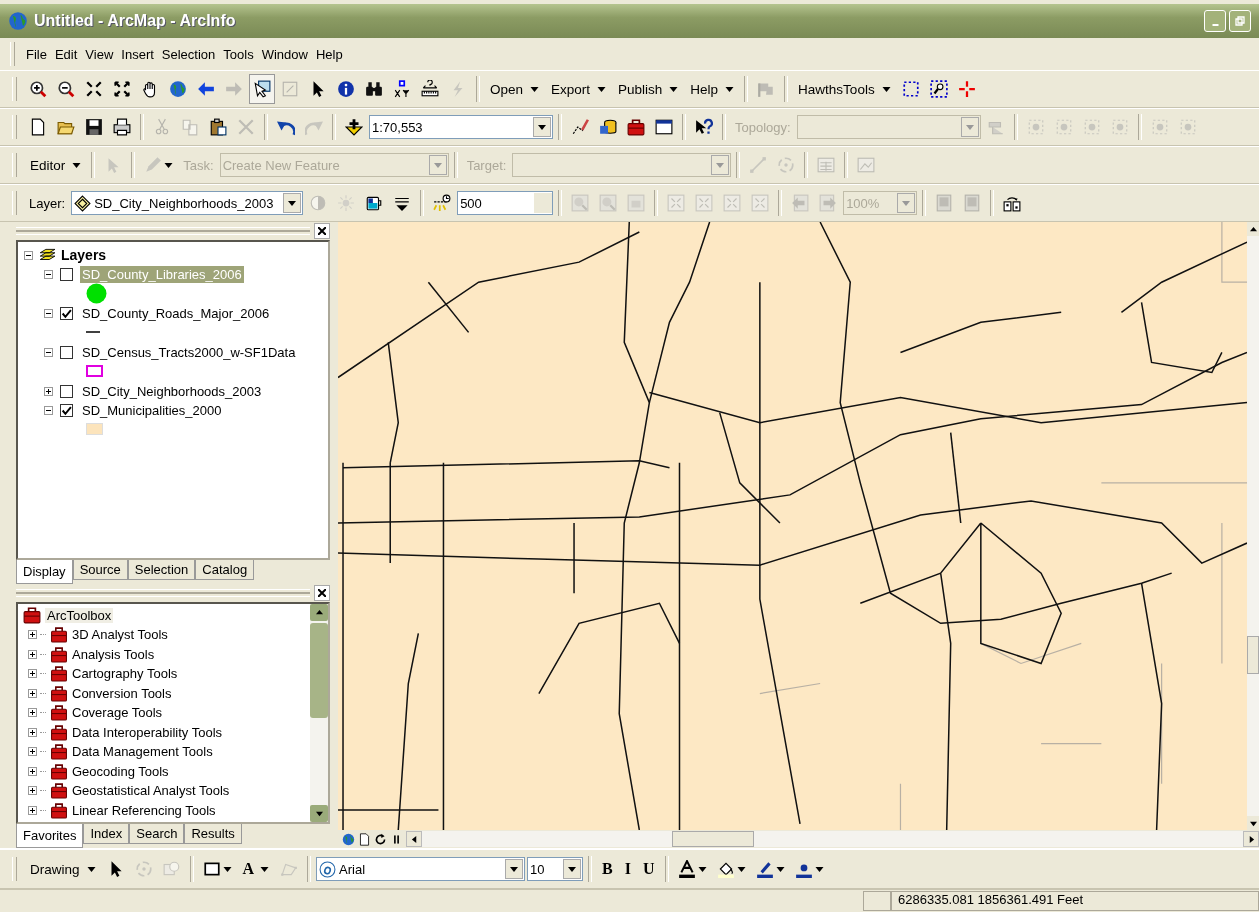 The height and width of the screenshot is (912, 1259). I want to click on menu-item: Insert, so click(137, 54).